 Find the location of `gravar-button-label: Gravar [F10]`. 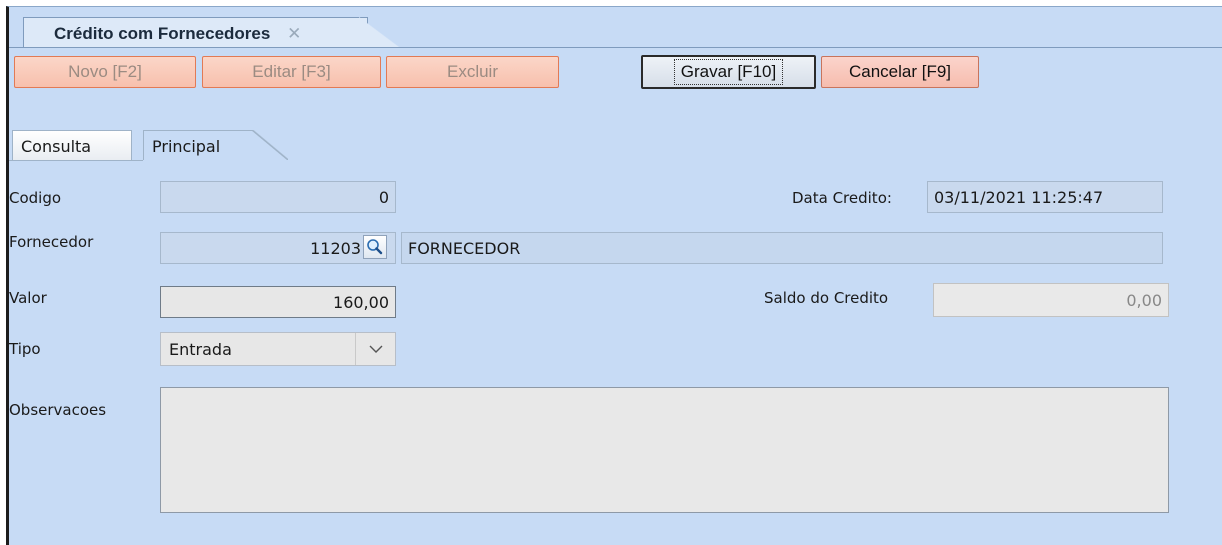

gravar-button-label: Gravar [F10] is located at coordinates (728, 72).